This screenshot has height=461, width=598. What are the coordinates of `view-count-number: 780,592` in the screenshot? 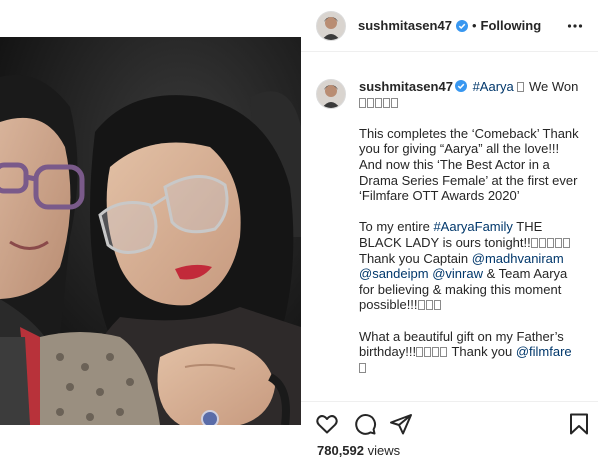 It's located at (340, 450).